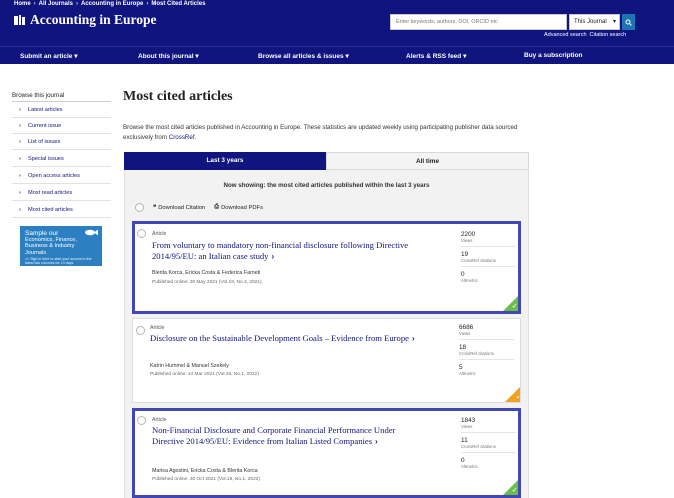 The height and width of the screenshot is (498, 674). I want to click on tab-last-3-years: Last 3 years, so click(225, 161).